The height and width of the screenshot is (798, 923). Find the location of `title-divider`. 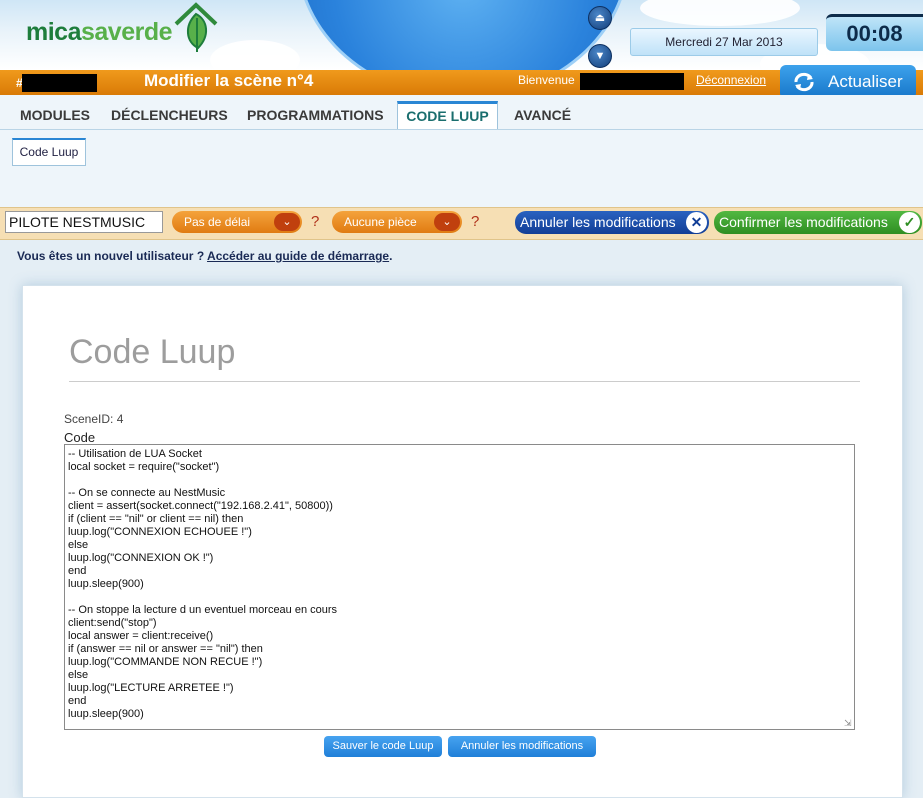

title-divider is located at coordinates (464, 381).